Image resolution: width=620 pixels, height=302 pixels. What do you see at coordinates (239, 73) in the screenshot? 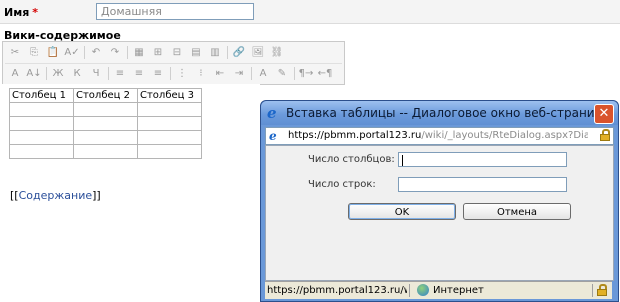
I see `indent-icon: ⇥` at bounding box center [239, 73].